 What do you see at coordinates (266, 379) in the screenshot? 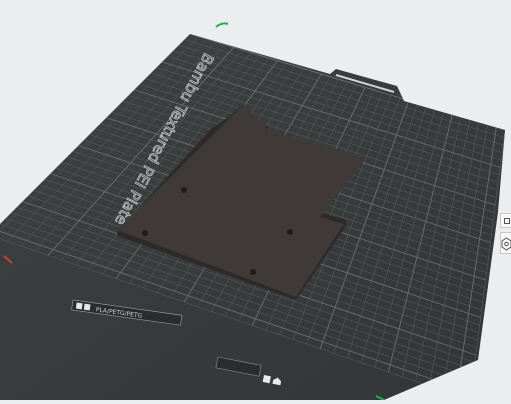
I see `square-icon` at bounding box center [266, 379].